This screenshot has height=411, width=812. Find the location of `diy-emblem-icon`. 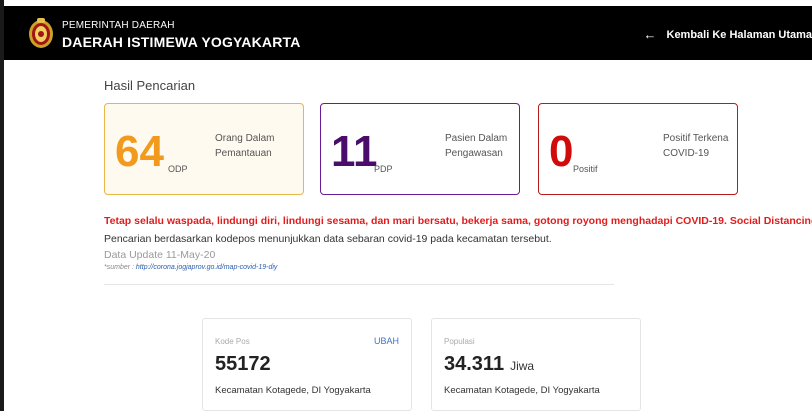

diy-emblem-icon is located at coordinates (41, 33).